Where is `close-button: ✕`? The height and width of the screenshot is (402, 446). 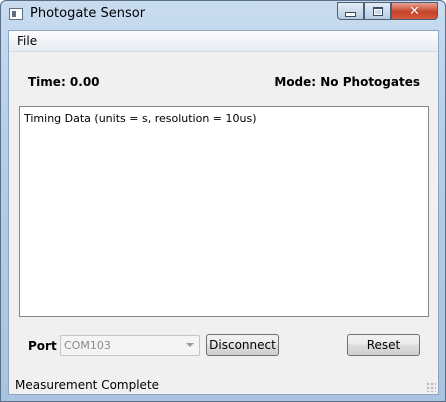 close-button: ✕ is located at coordinates (414, 11).